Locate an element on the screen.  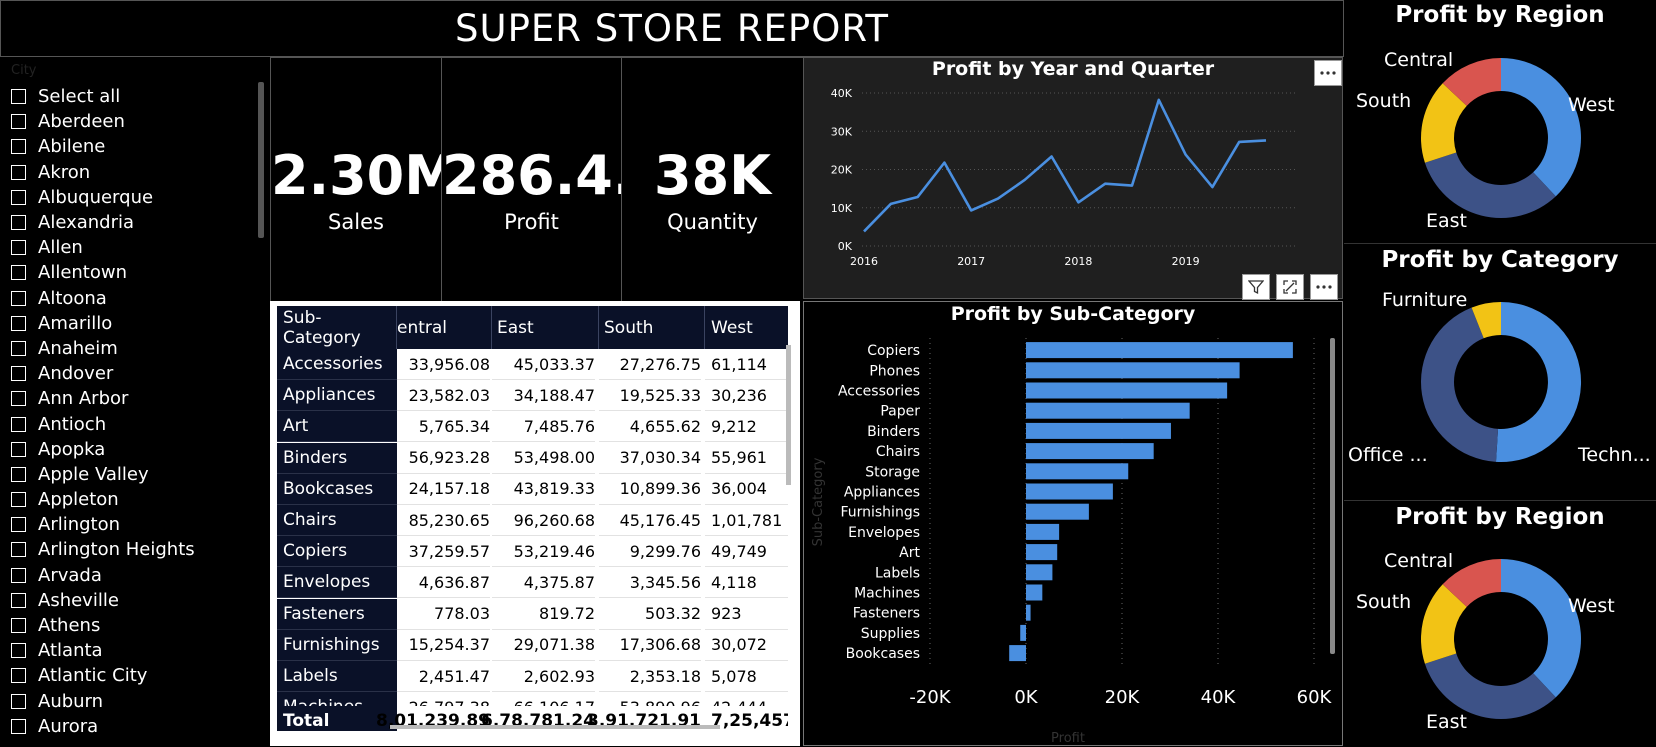
table-row: Envelopes 4,636.87 4,375.87 3,345.56 4,118 is located at coordinates (532, 583).